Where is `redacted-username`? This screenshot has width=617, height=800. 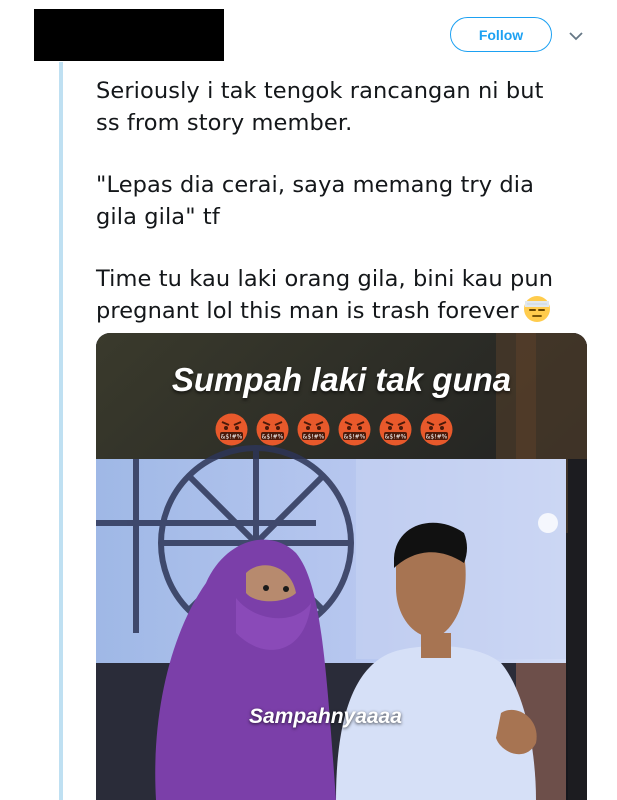 redacted-username is located at coordinates (129, 35).